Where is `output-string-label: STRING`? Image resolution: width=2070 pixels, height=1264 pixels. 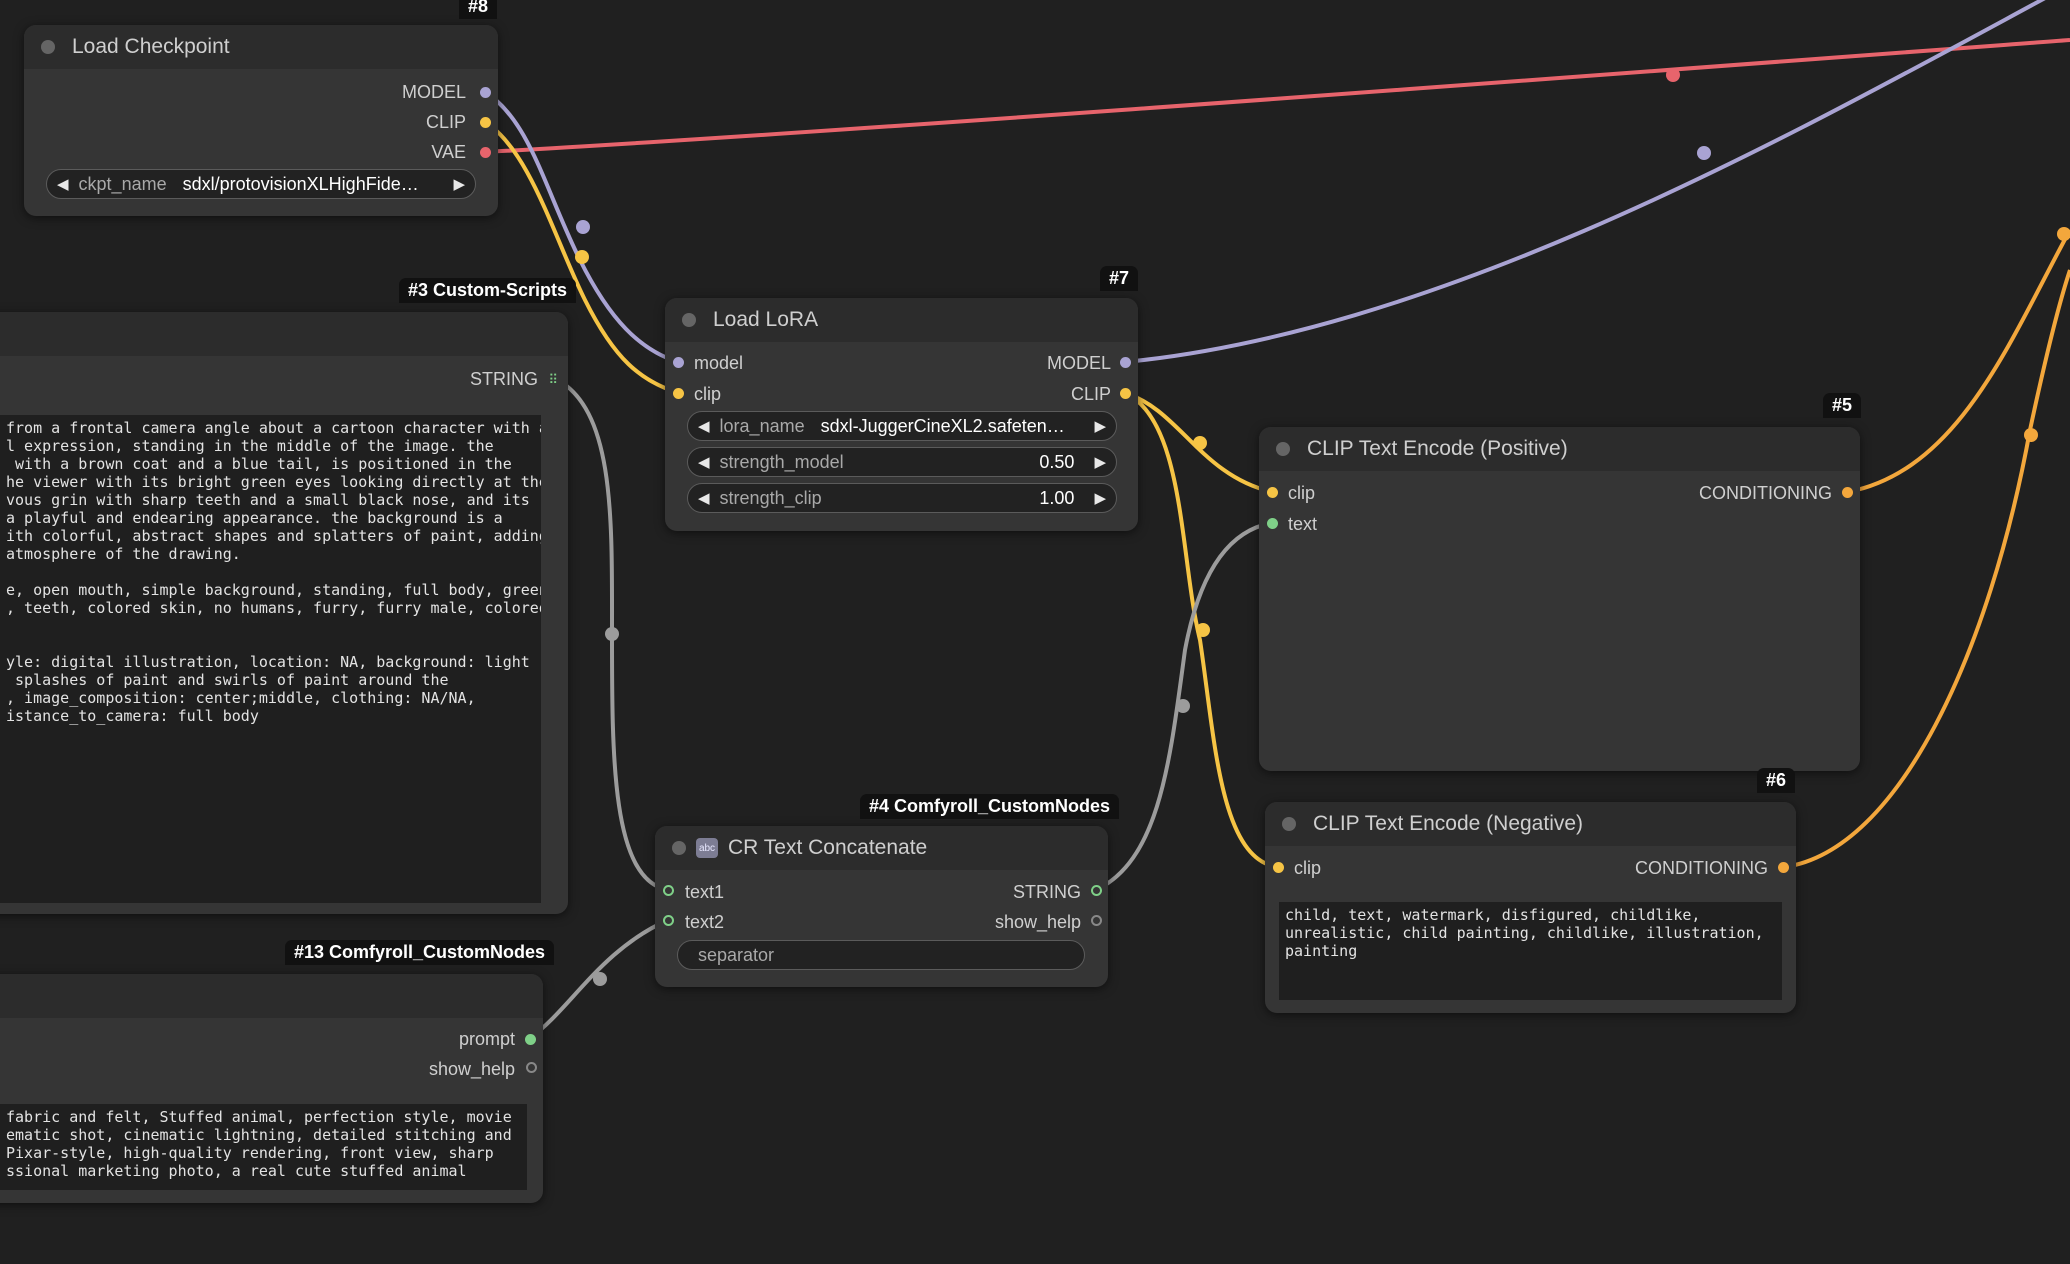 output-string-label: STRING is located at coordinates (1046, 892).